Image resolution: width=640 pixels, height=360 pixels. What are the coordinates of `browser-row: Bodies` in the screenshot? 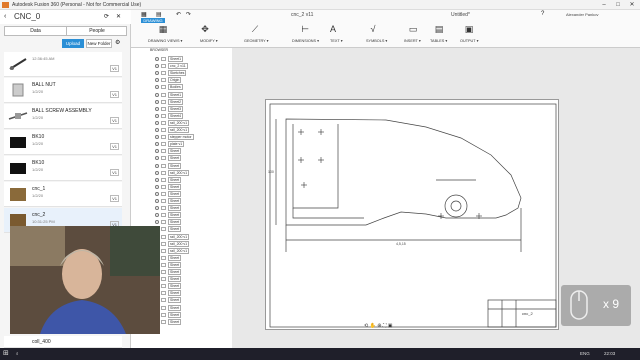 It's located at (169, 87).